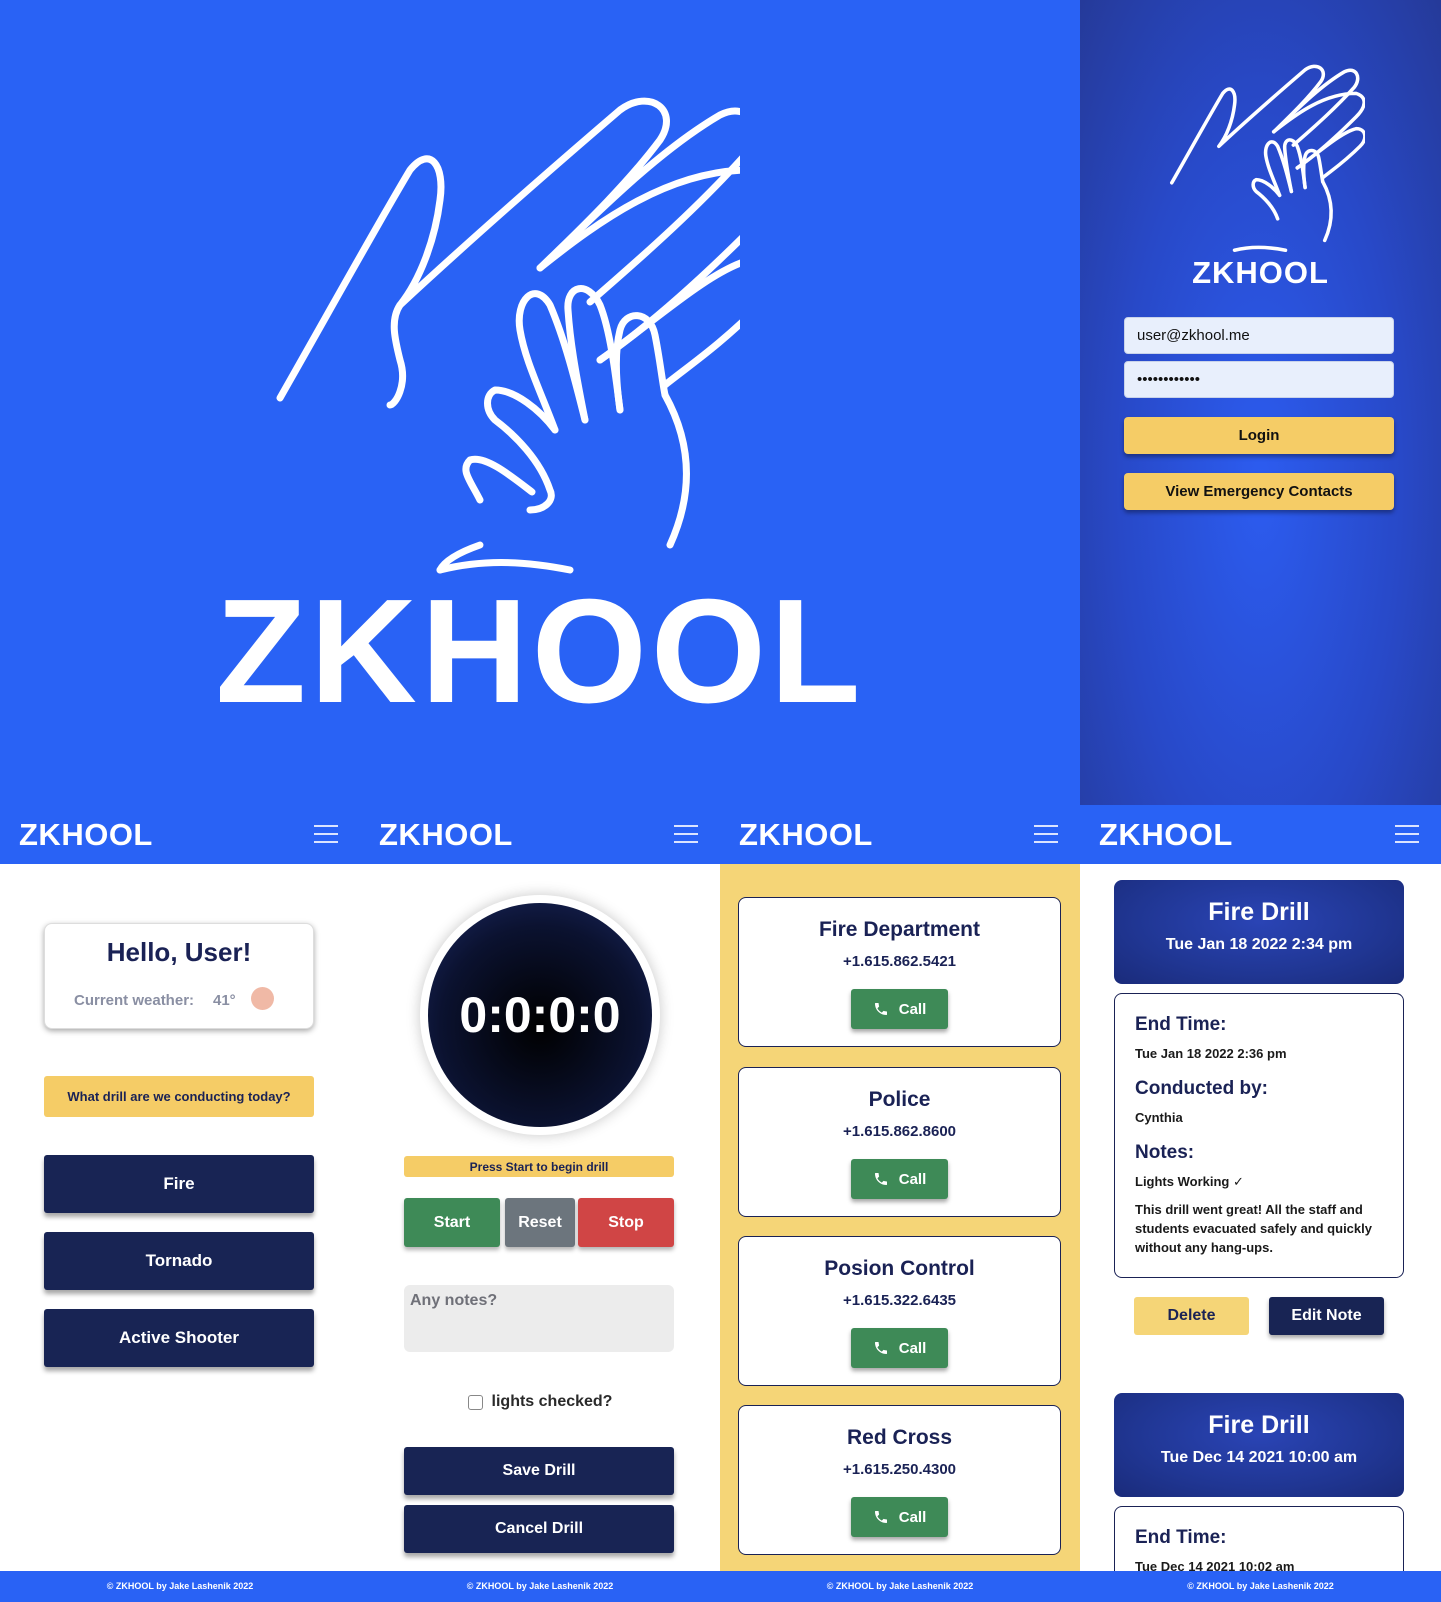  I want to click on drill-record-date: Tue Jan 18 2022 2:34 pm, so click(1259, 944).